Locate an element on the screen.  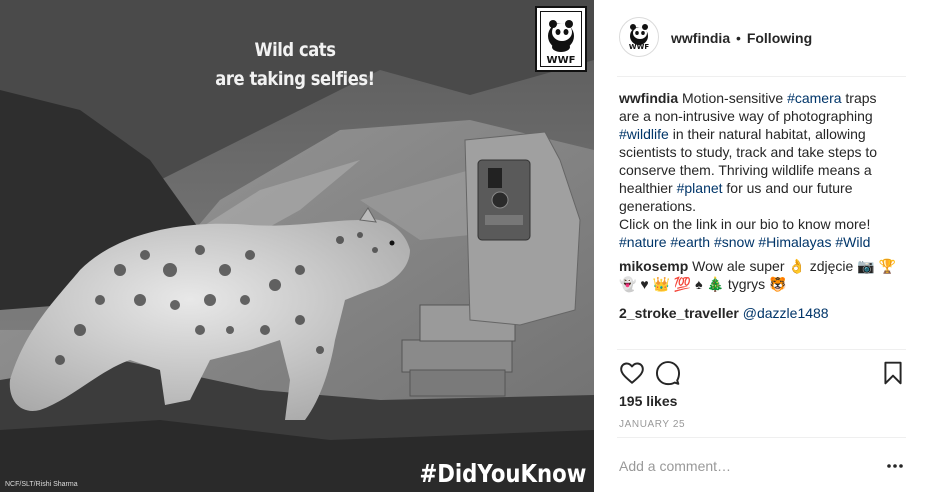
photo-overlay-caption: Wild cats are taking selfies! is located at coordinates (294, 65).